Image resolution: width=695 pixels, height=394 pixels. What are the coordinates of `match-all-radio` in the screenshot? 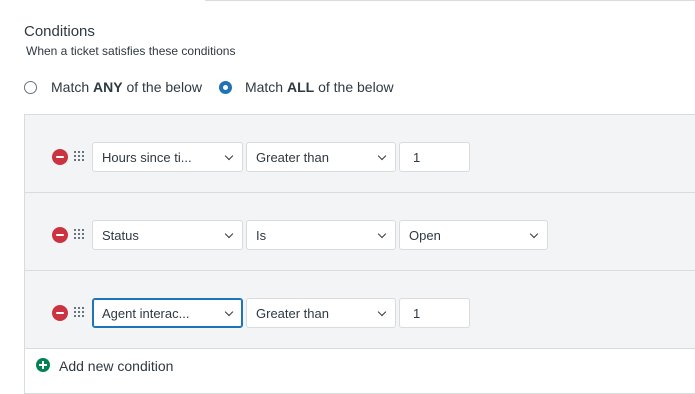 It's located at (225, 87).